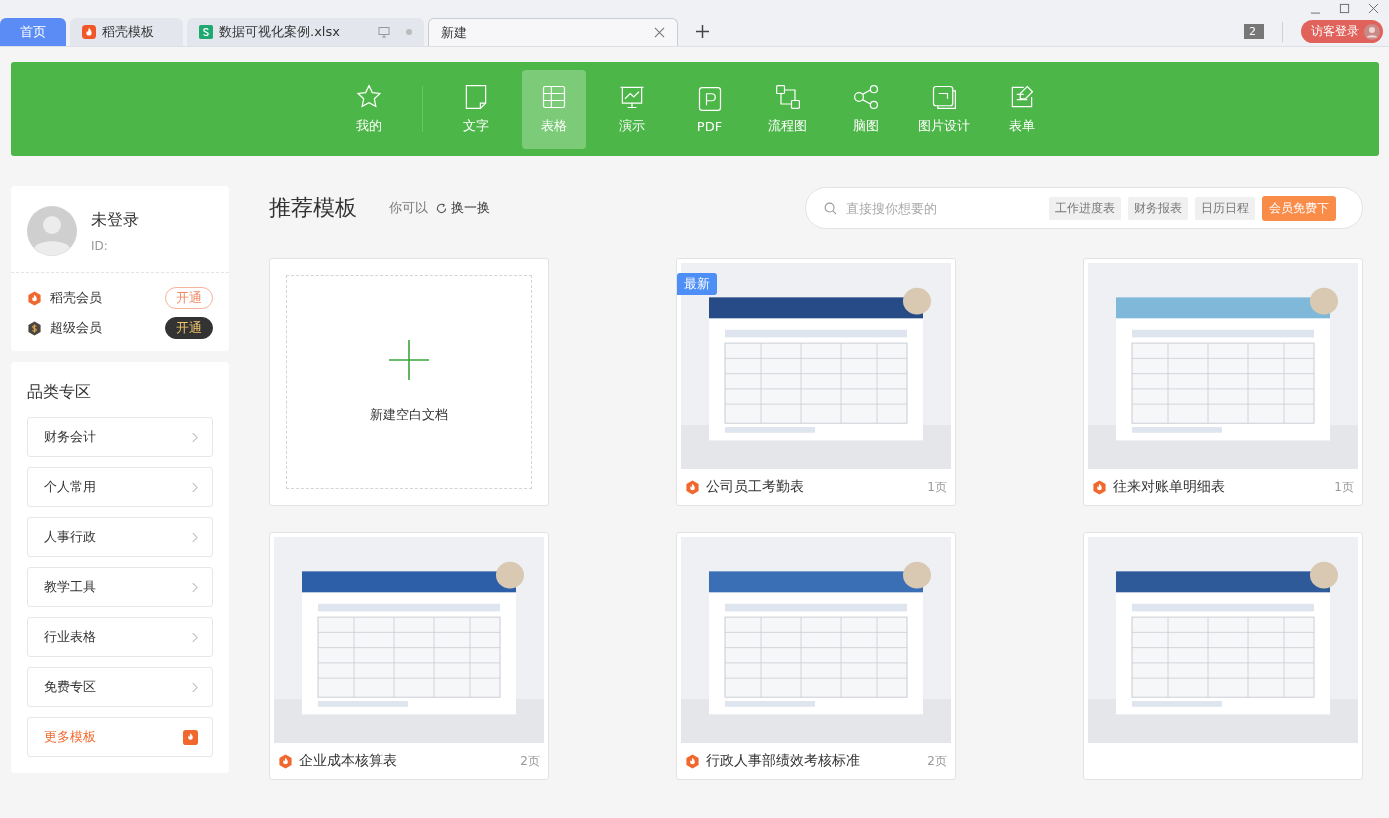  Describe the element at coordinates (1223, 656) in the screenshot. I see `template-card` at that location.